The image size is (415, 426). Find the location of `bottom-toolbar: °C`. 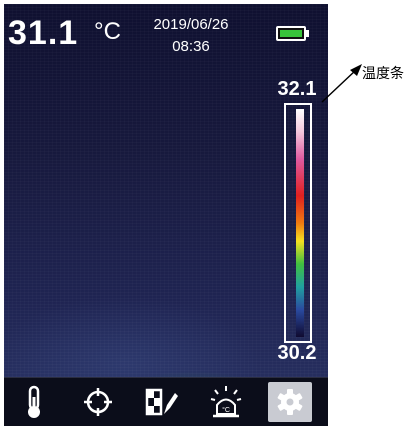

bottom-toolbar: °C is located at coordinates (166, 401).